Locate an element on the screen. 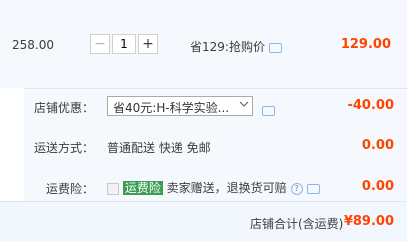  insurance-option: 运费险 卖家赠送，退换货可赔 ? is located at coordinates (213, 187).